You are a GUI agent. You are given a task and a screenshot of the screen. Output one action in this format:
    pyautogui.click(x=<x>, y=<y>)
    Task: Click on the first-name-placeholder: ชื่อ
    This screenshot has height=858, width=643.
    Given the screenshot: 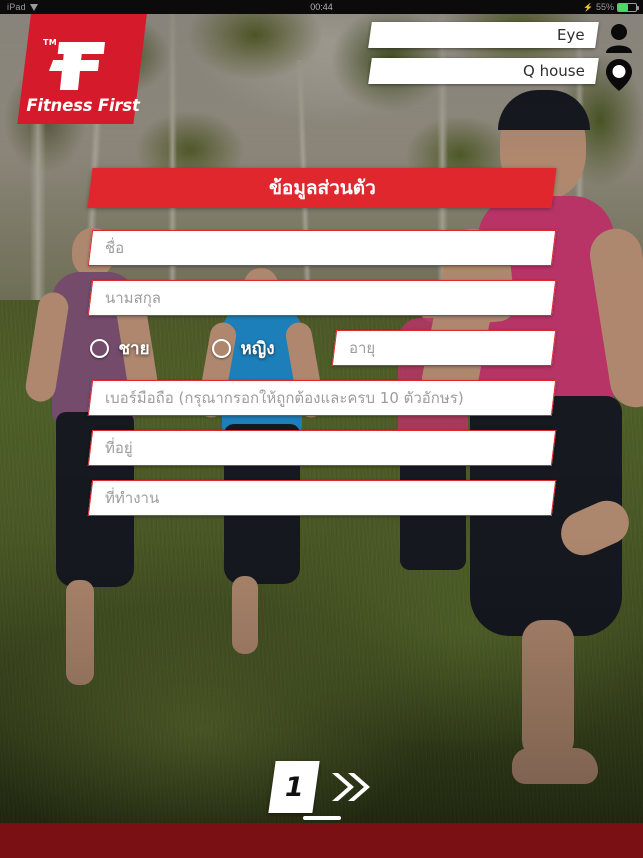 What is the action you would take?
    pyautogui.click(x=114, y=248)
    